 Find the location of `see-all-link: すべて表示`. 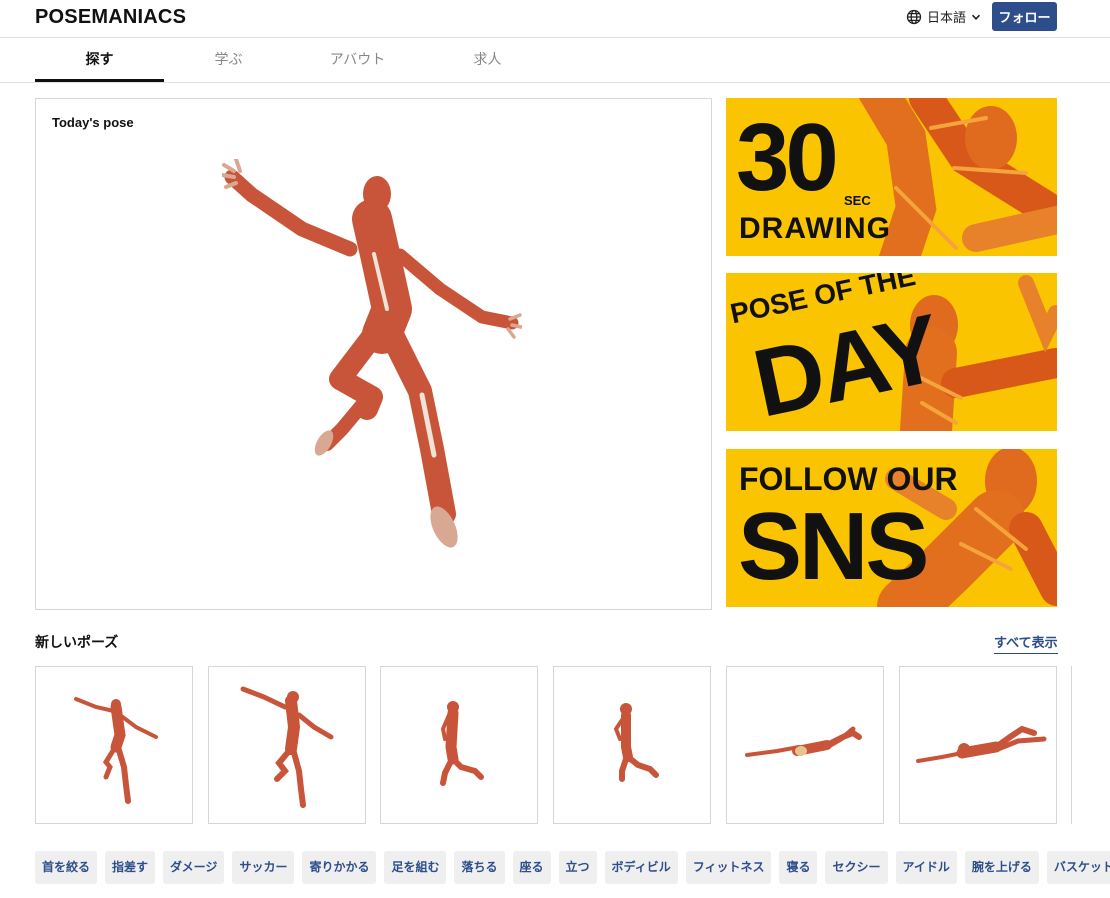

see-all-link: すべて表示 is located at coordinates (1026, 643).